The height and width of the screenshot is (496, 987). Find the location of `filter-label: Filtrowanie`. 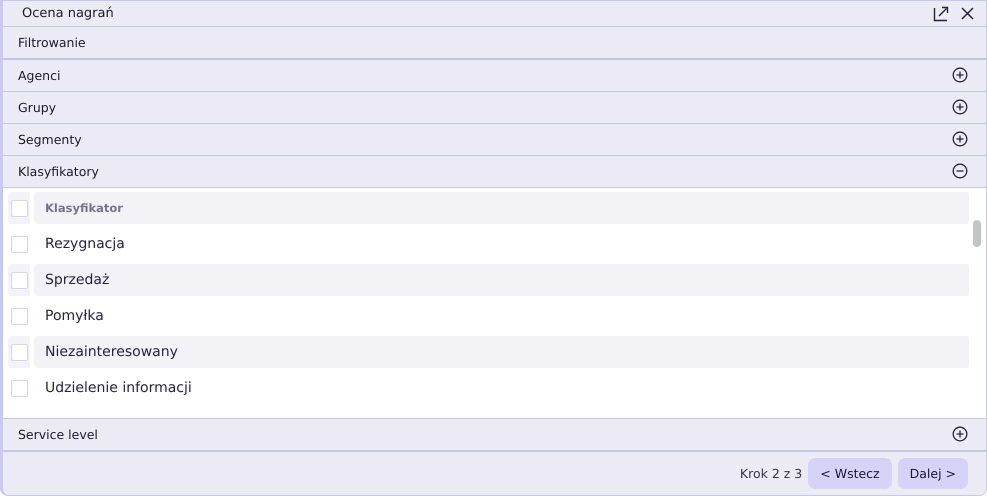

filter-label: Filtrowanie is located at coordinates (52, 42).